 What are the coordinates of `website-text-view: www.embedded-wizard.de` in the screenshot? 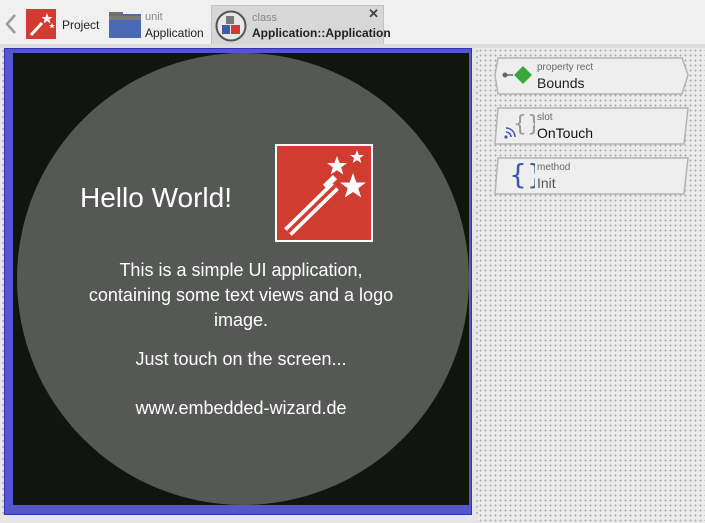 It's located at (241, 408).